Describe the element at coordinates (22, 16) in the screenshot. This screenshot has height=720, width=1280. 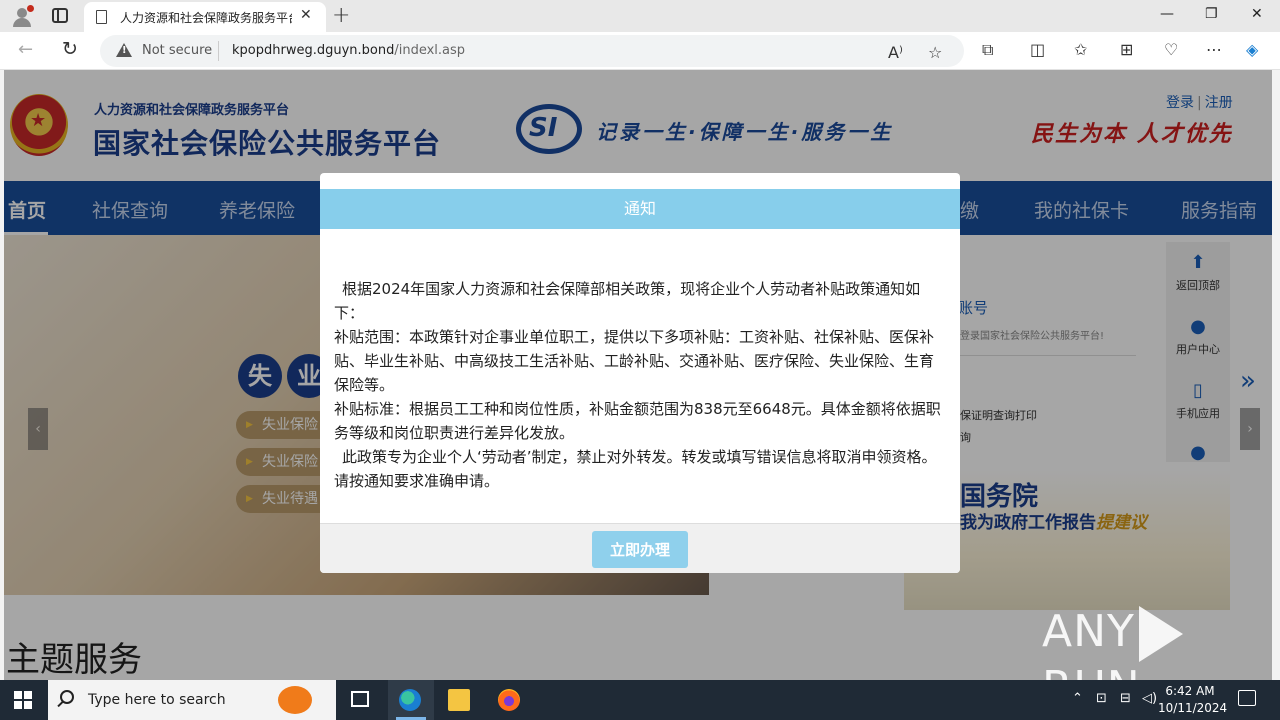
I see `profile-icon` at that location.